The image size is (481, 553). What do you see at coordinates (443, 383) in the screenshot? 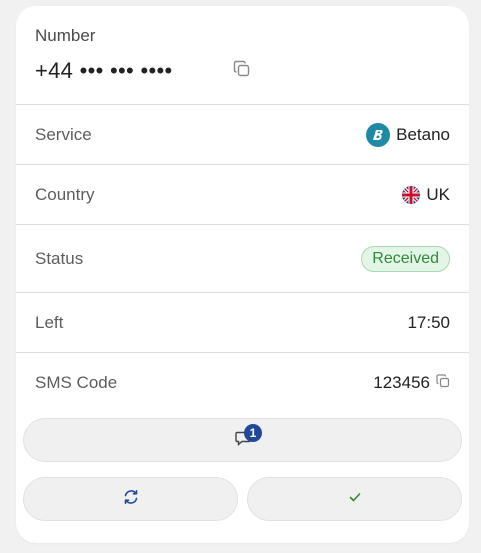
I see `copy-code-icon` at bounding box center [443, 383].